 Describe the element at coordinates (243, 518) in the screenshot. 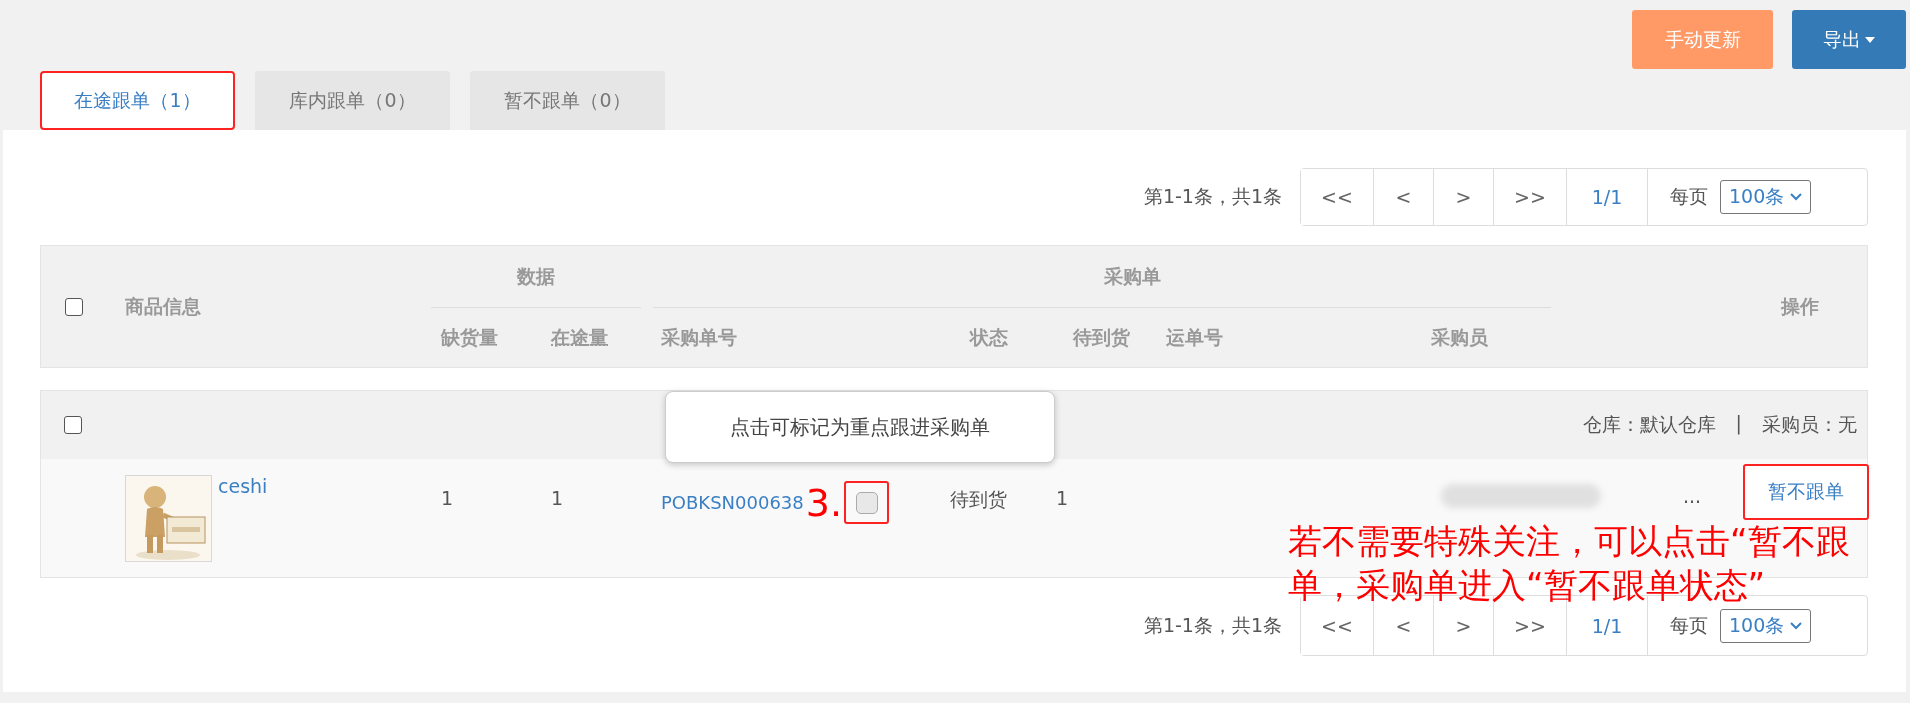

I see `product-link: ceshi` at that location.